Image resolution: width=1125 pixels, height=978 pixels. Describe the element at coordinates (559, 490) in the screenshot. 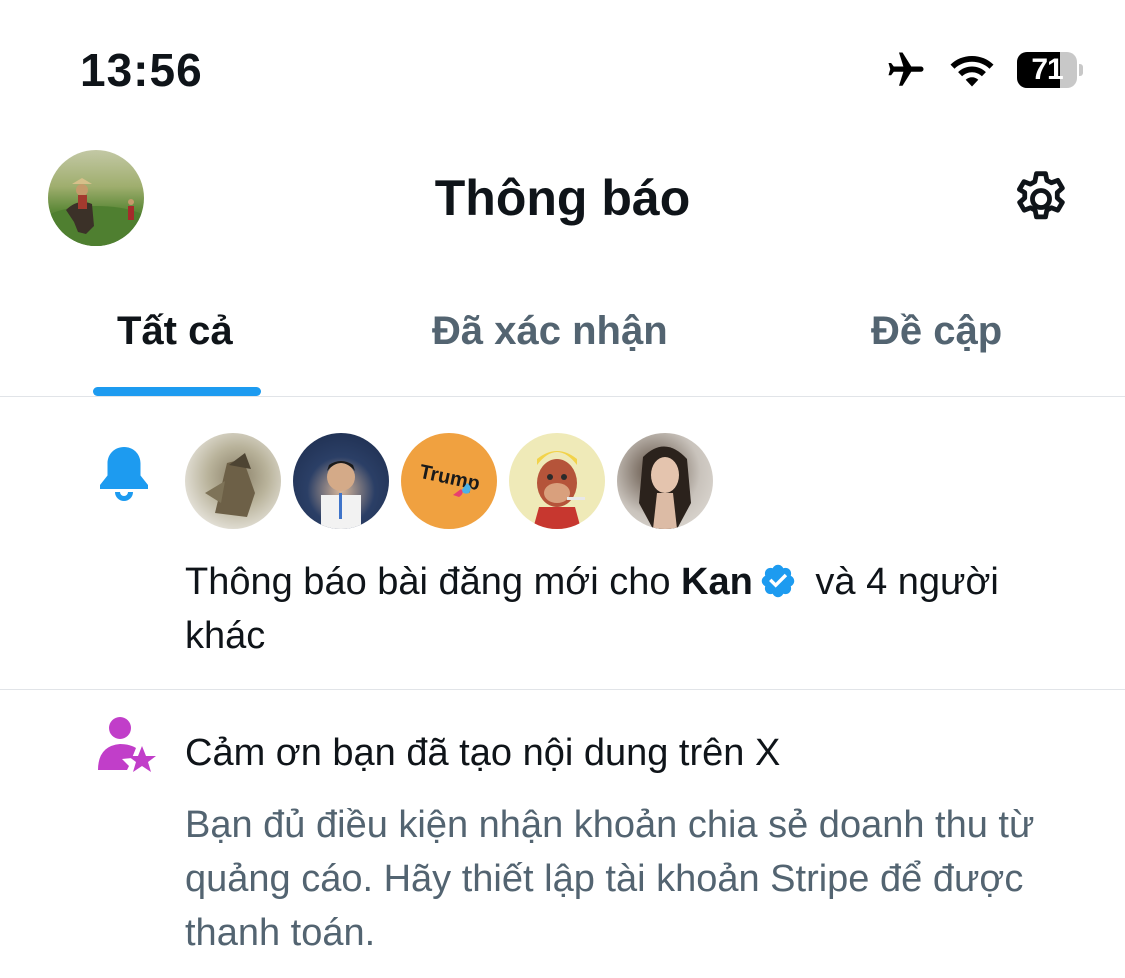

I see `avatar-ape-picture` at that location.